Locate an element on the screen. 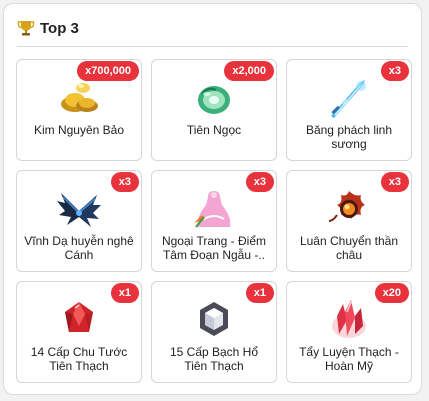 The width and height of the screenshot is (429, 401). gold-ingot-icon is located at coordinates (79, 97).